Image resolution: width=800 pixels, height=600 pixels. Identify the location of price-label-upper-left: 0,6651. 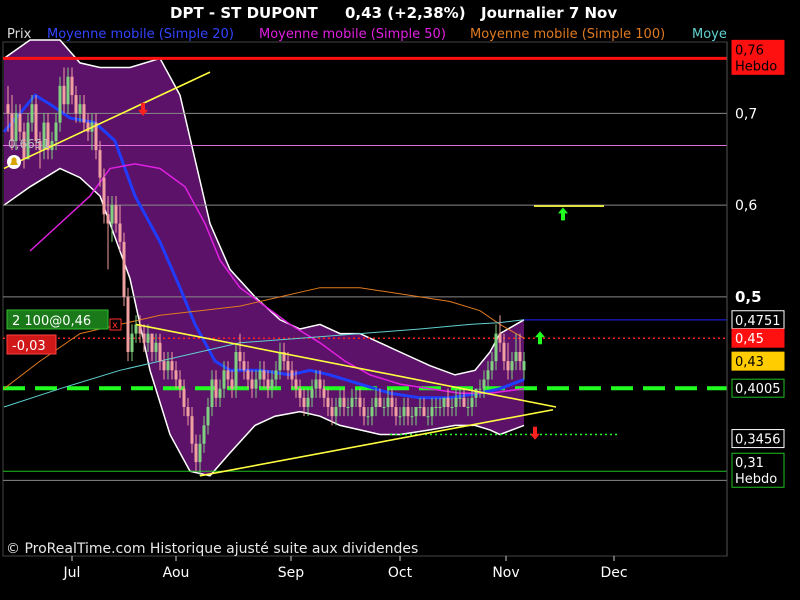
(29, 144).